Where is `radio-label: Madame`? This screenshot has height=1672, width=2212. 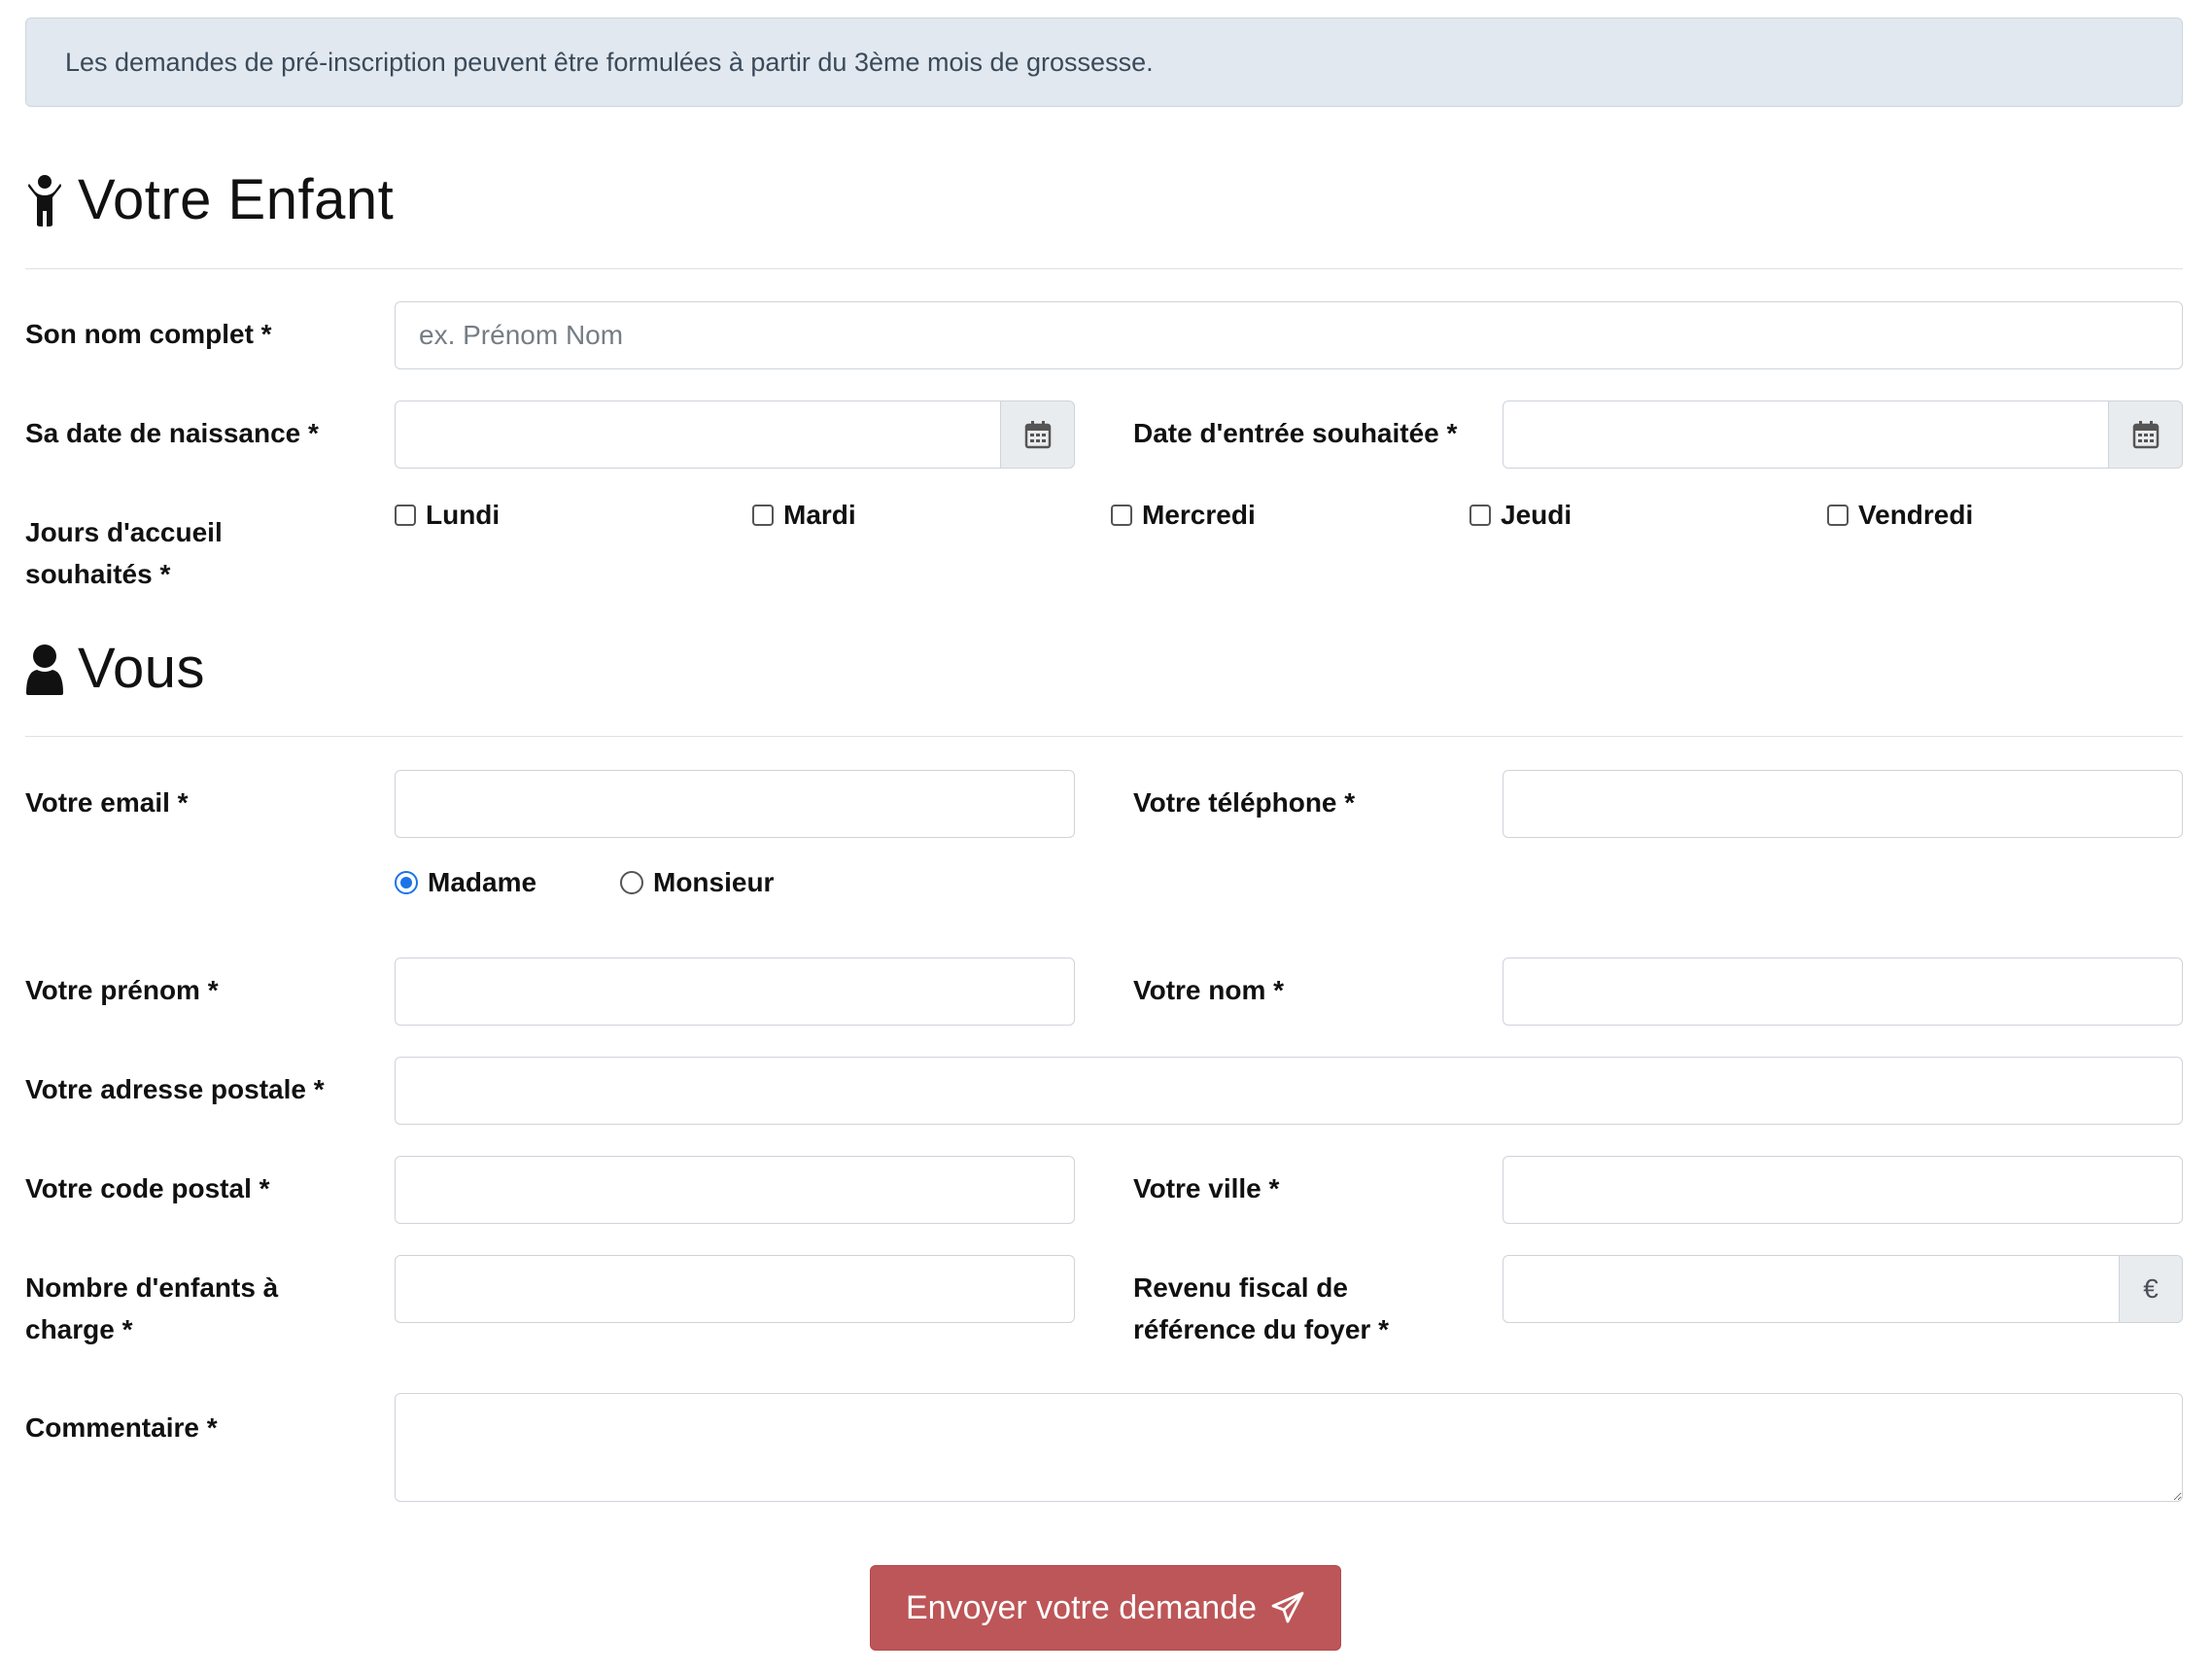 radio-label: Madame is located at coordinates (482, 882).